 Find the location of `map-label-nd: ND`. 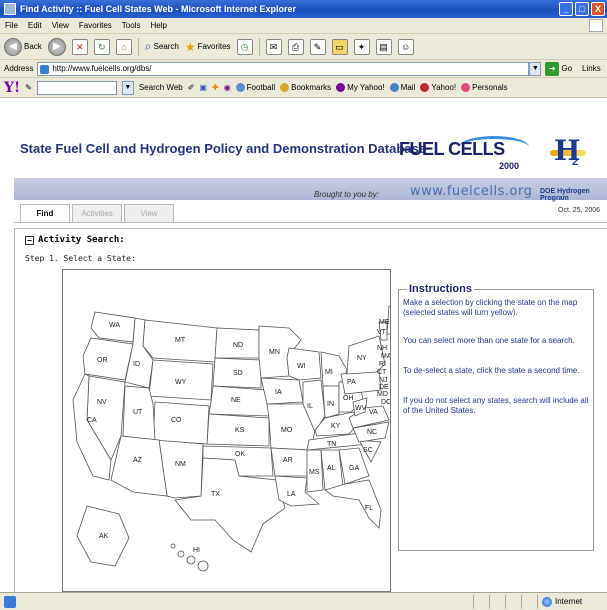

map-label-nd: ND is located at coordinates (238, 345).